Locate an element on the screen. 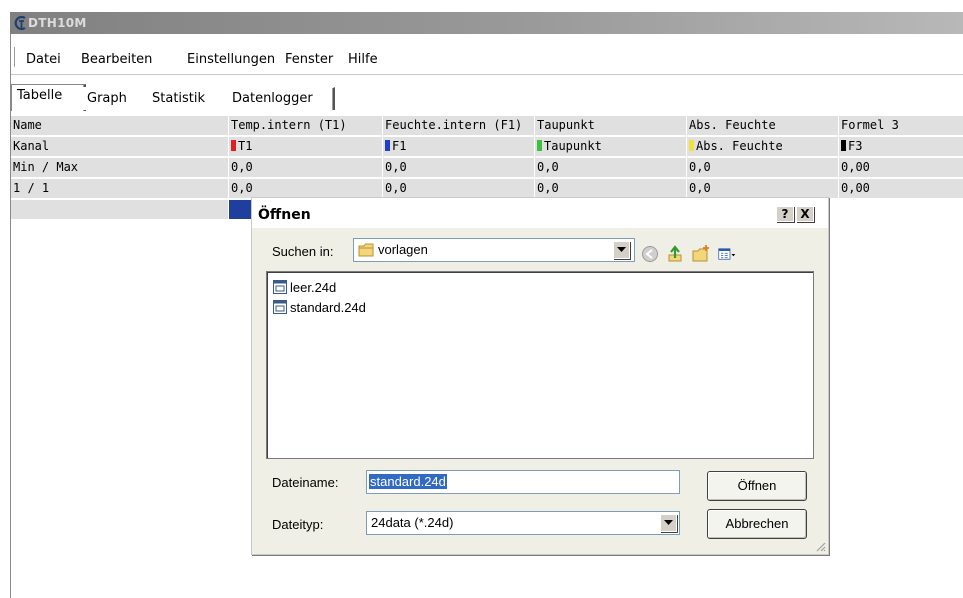  file-name: standard.24d is located at coordinates (328, 307).